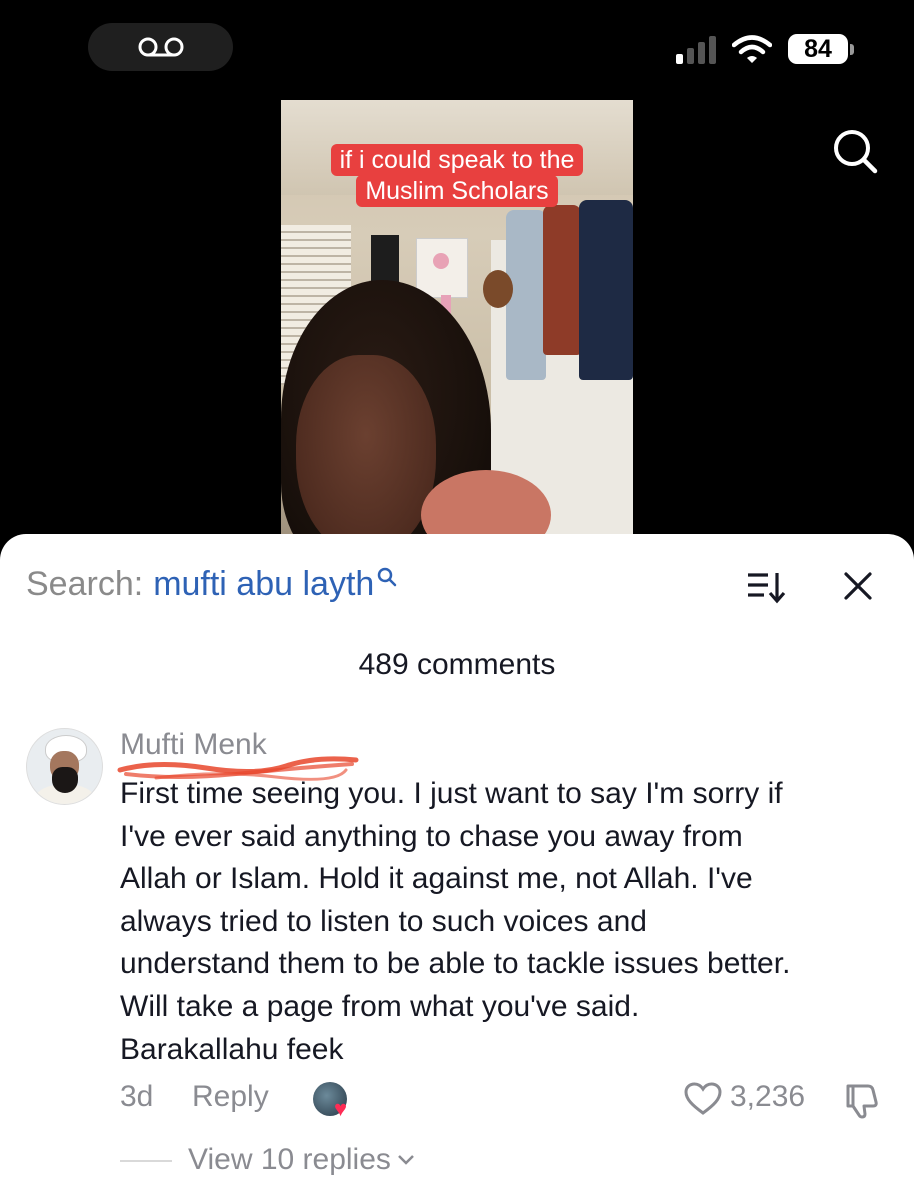  I want to click on battery-level: 84, so click(818, 49).